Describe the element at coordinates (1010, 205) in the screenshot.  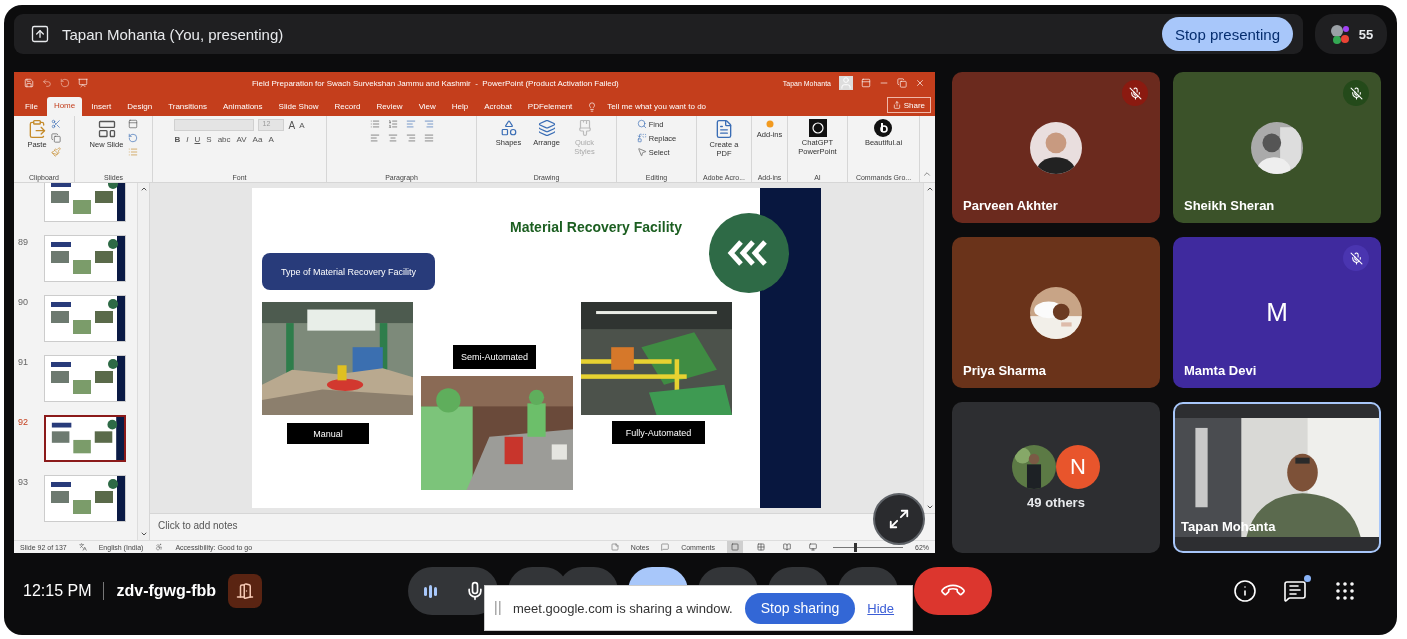
I see `participant-name: Parveen Akhter` at that location.